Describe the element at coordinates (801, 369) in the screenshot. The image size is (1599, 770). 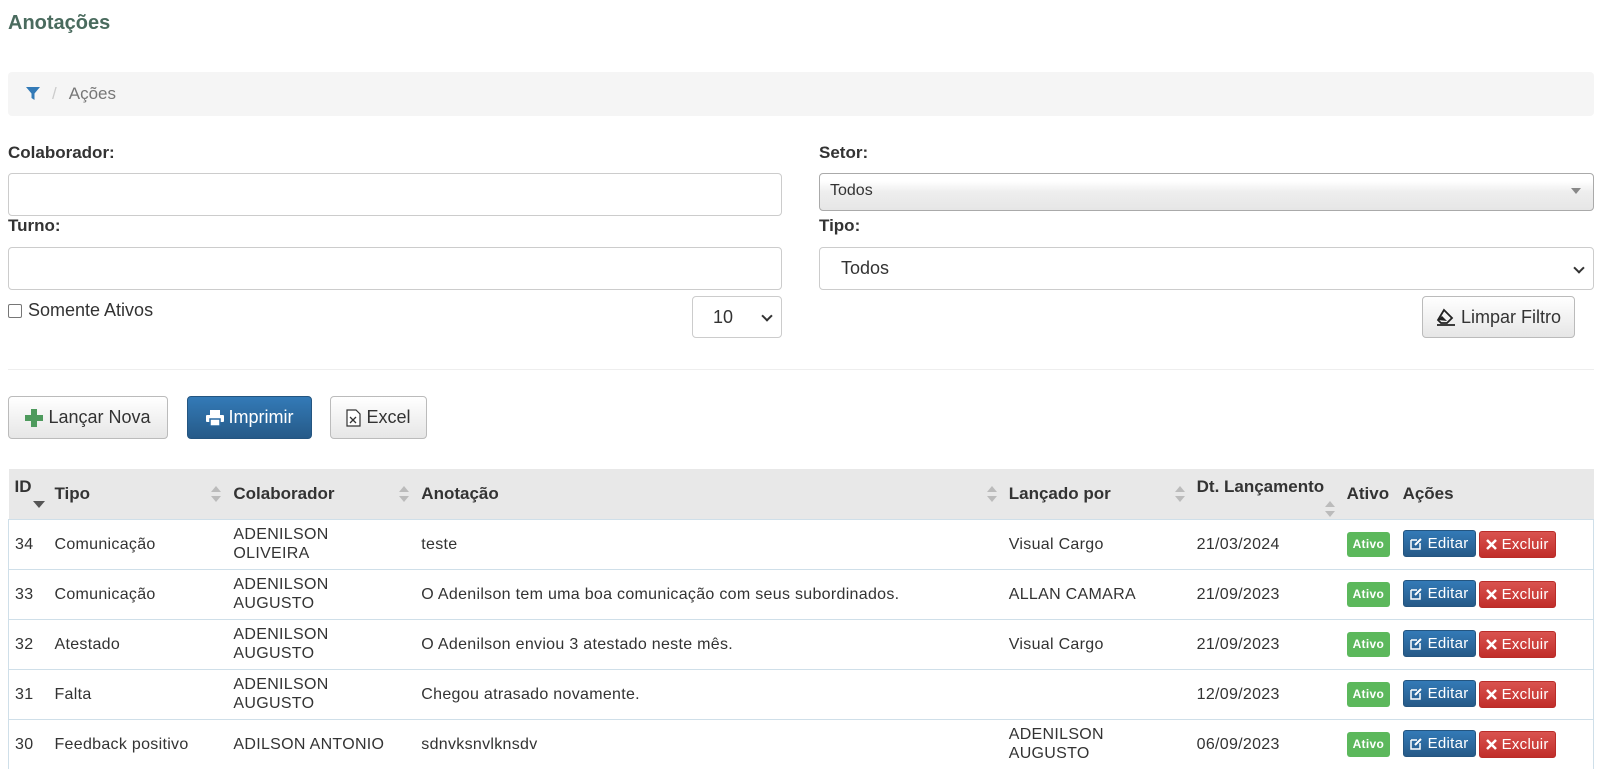
I see `divider` at that location.